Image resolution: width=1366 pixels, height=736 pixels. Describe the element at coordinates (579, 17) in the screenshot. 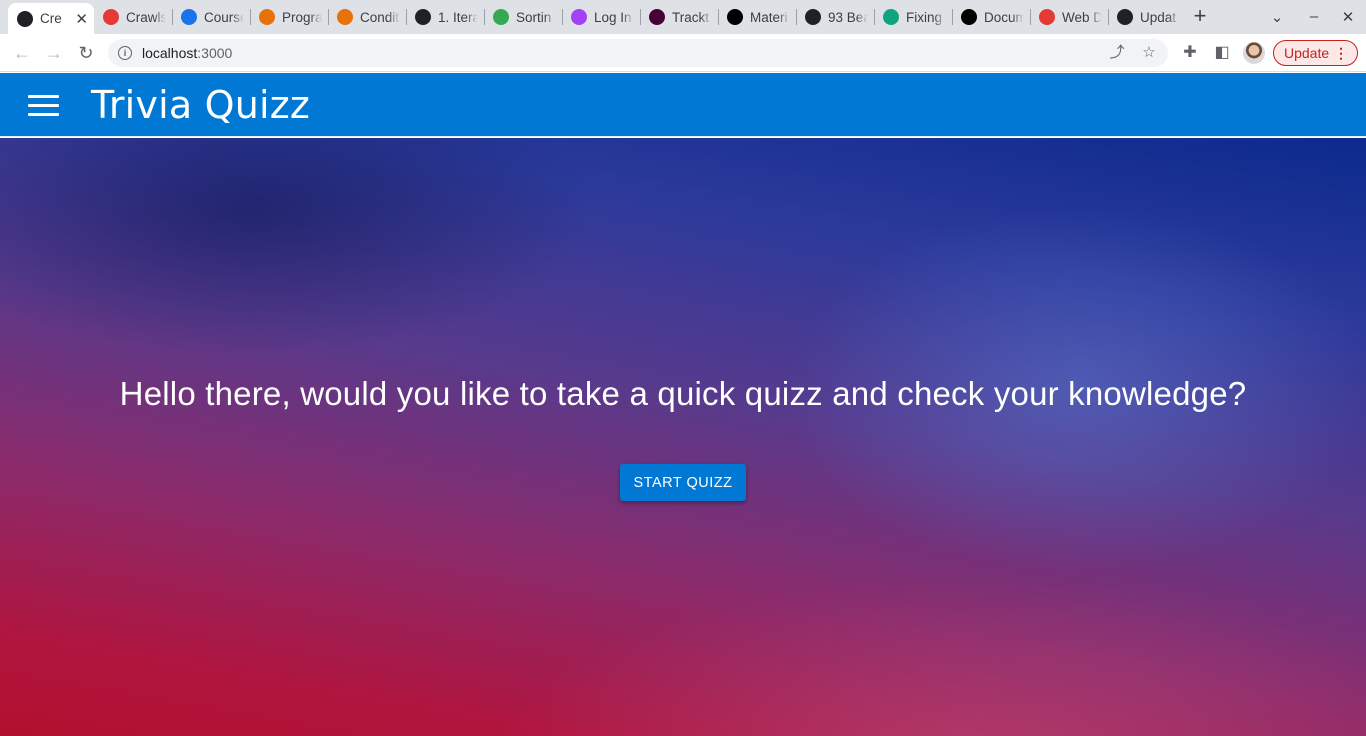

I see `login-icon` at that location.